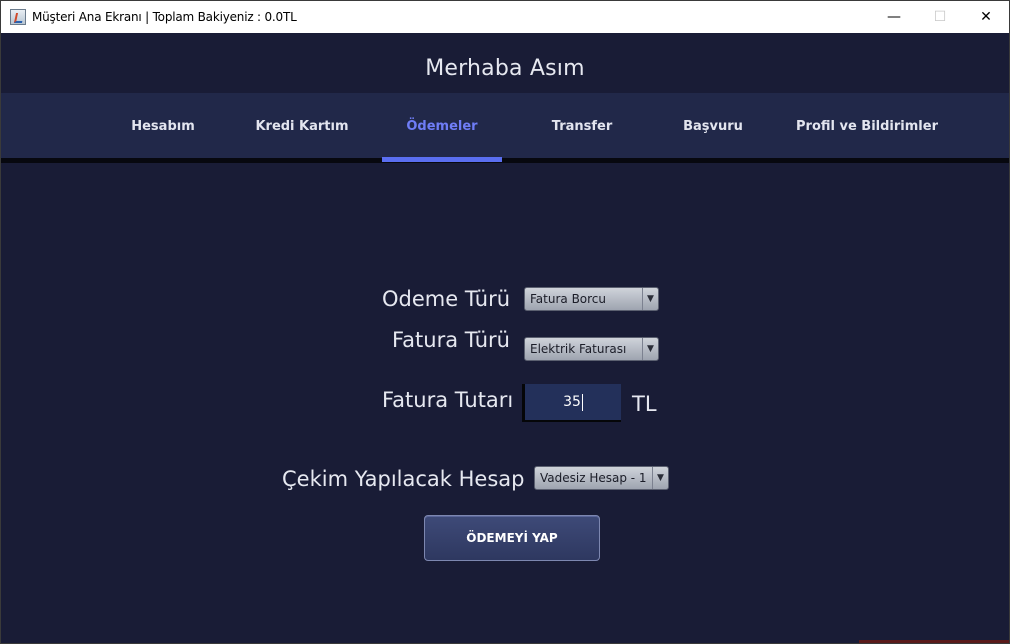 This screenshot has height=644, width=1010. What do you see at coordinates (403, 479) in the screenshot?
I see `cekim-hesap-label: Çekim Yapılacak Hesap` at bounding box center [403, 479].